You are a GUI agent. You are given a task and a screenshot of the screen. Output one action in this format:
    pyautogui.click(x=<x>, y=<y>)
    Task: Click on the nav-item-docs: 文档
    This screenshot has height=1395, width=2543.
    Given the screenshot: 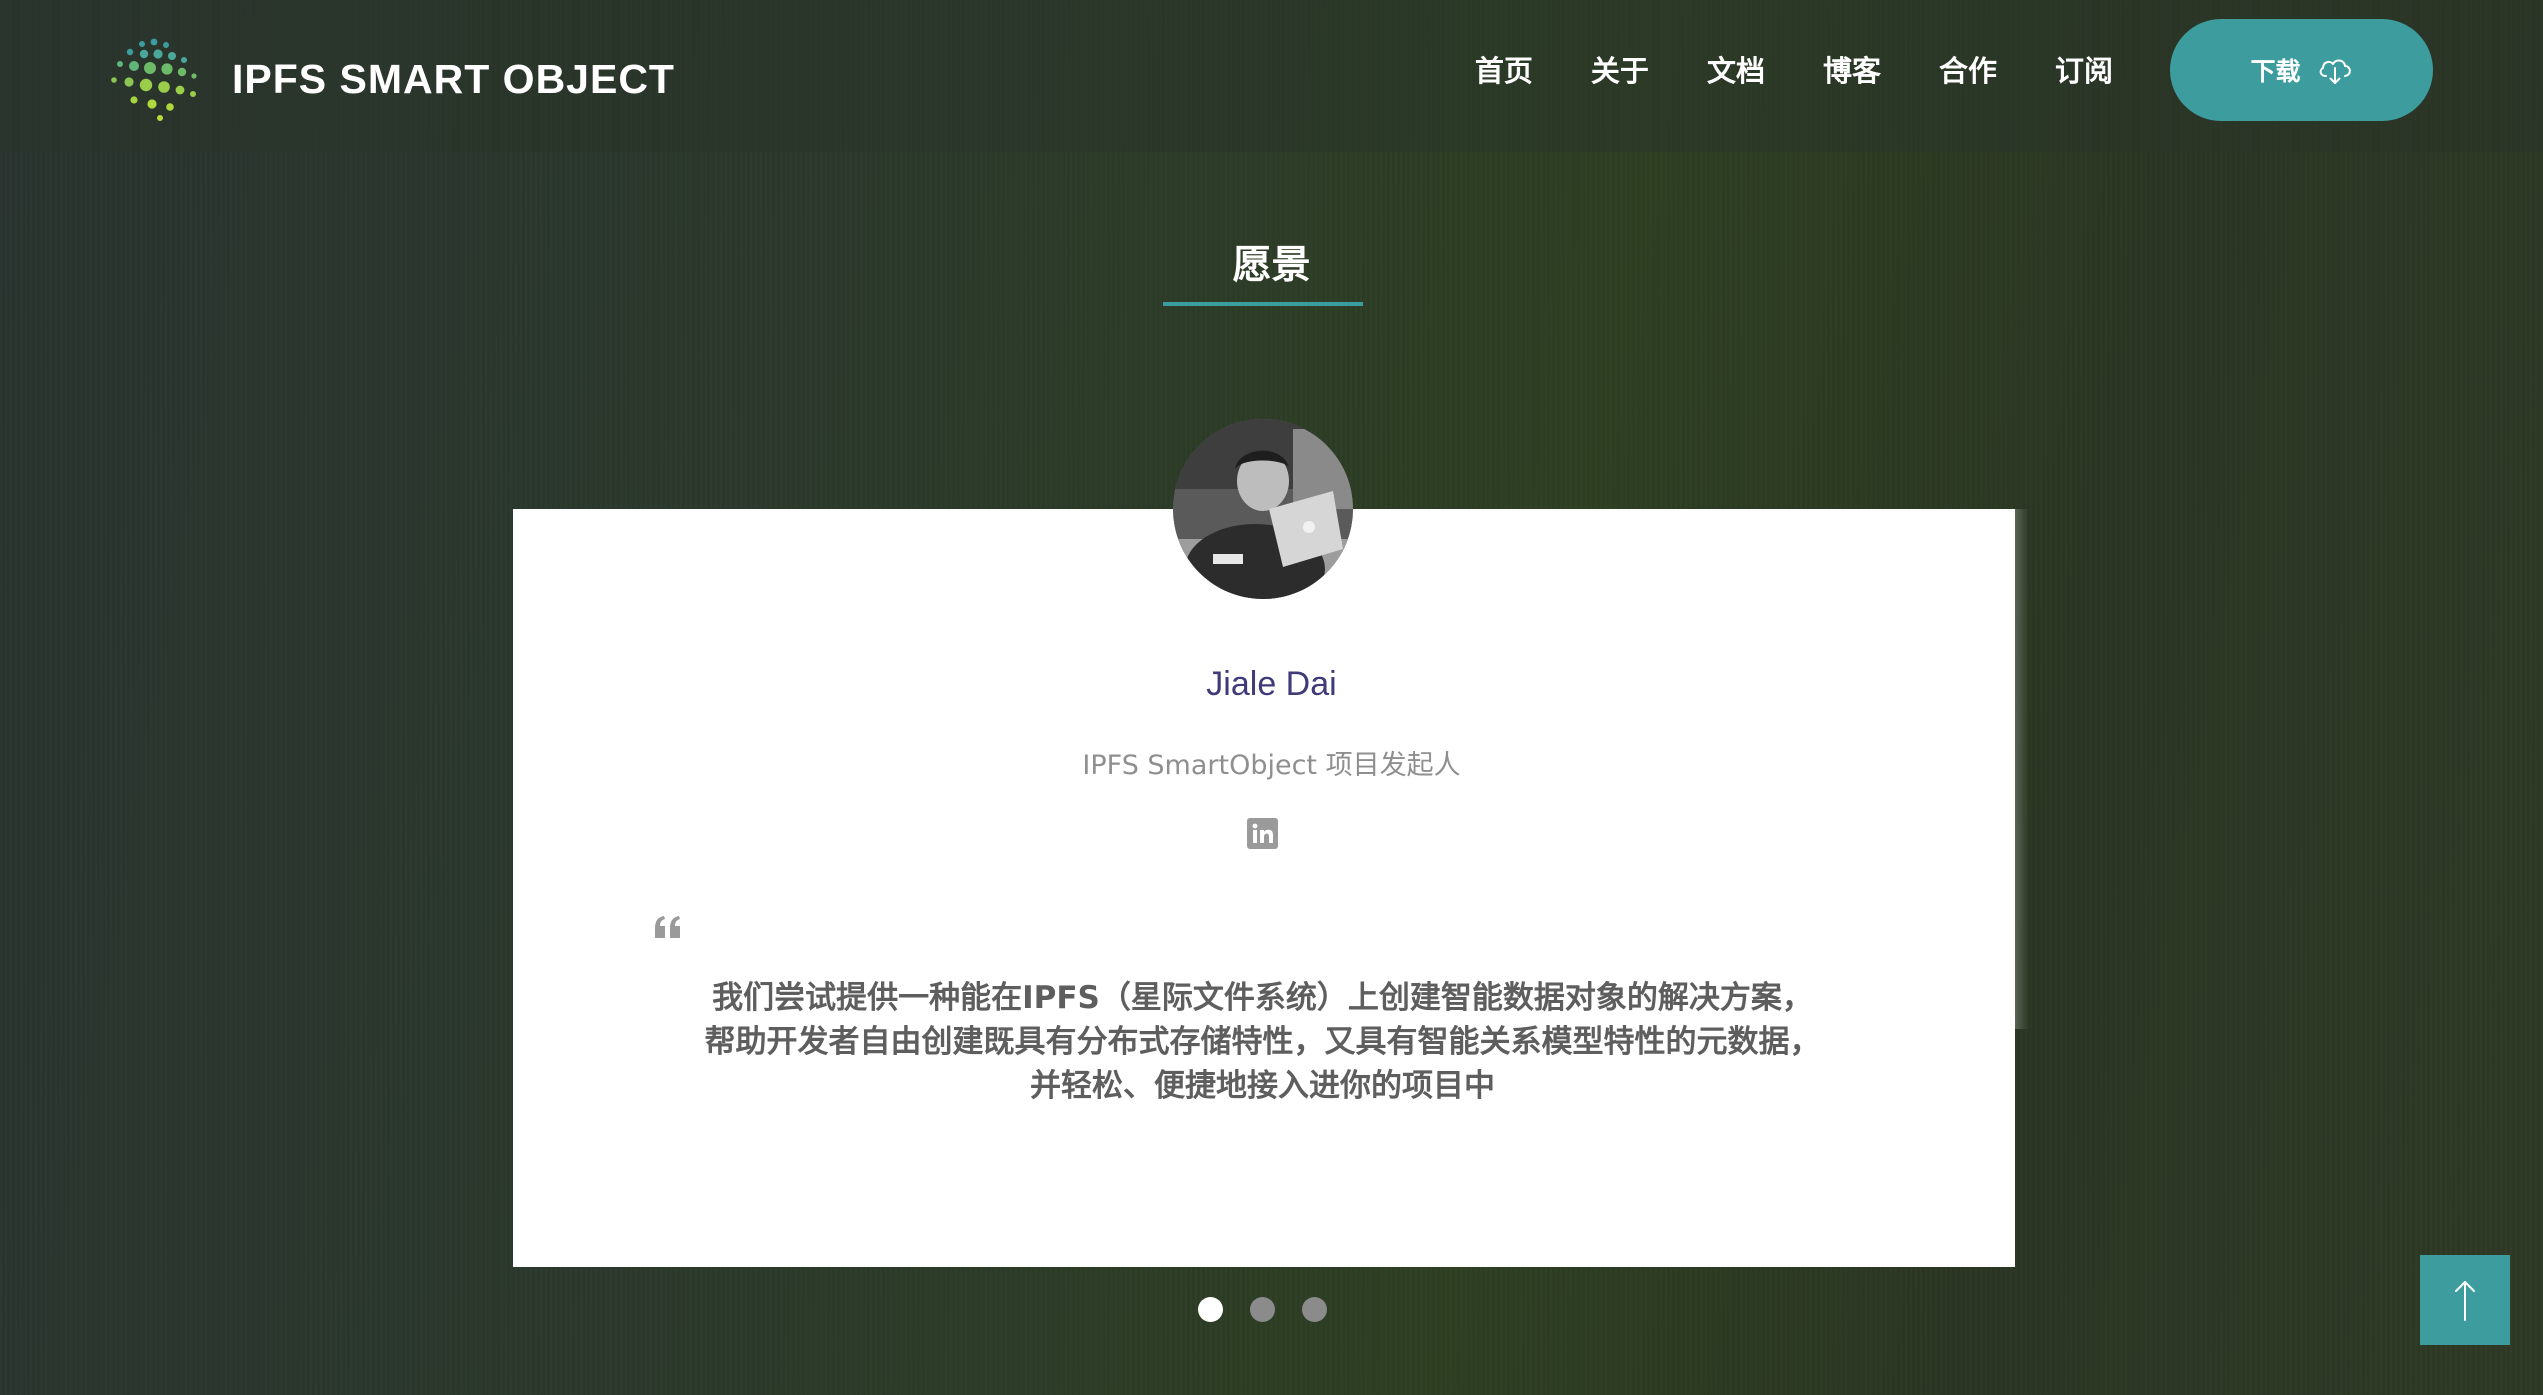 What is the action you would take?
    pyautogui.click(x=1736, y=69)
    